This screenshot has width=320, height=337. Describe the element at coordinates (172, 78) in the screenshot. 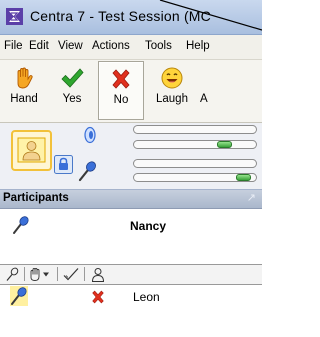

I see `laugh-face-icon` at that location.